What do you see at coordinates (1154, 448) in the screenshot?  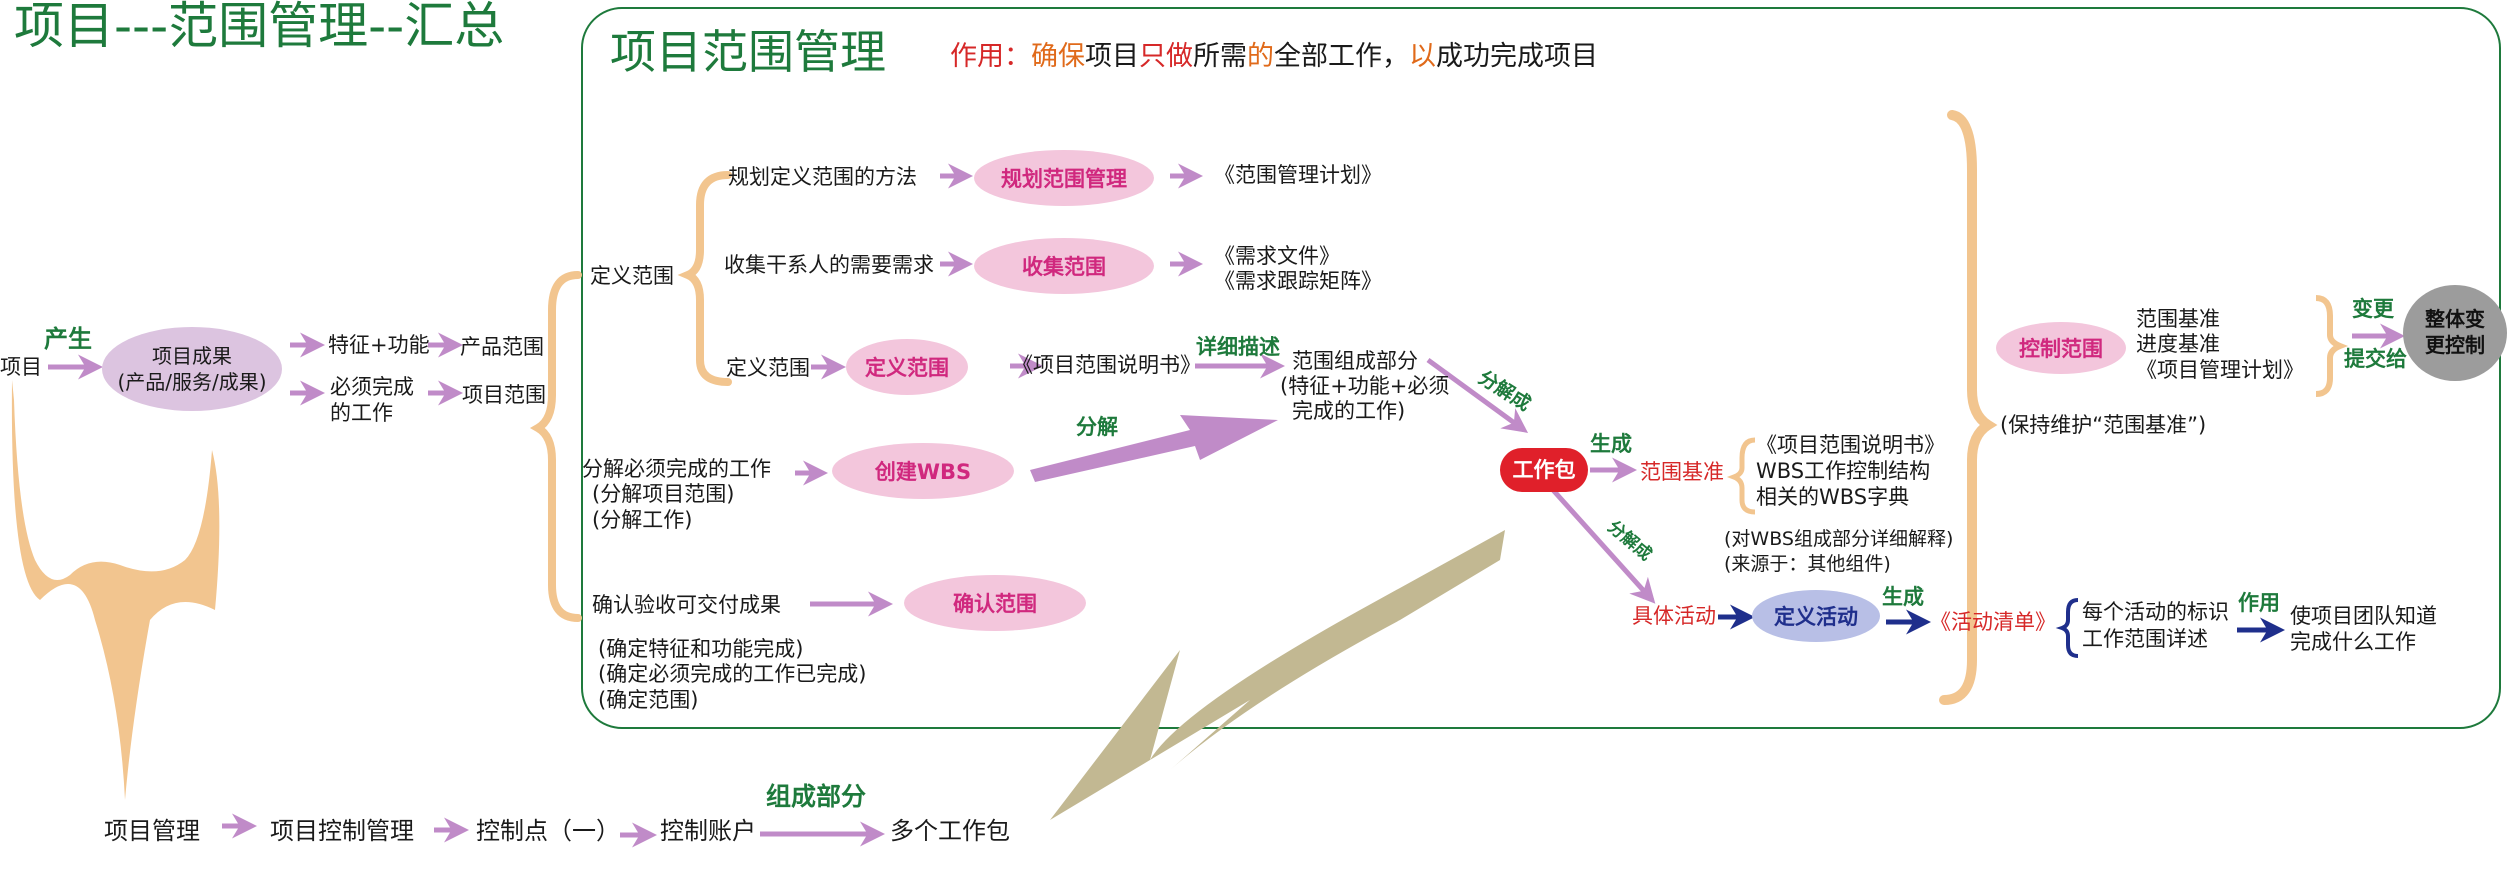 I see `decompose-arrow` at bounding box center [1154, 448].